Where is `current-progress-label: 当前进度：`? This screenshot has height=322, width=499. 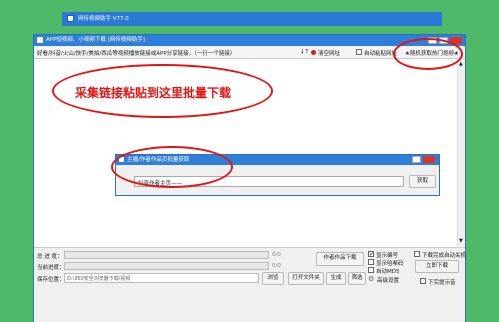
current-progress-label: 当前进度： is located at coordinates (51, 268).